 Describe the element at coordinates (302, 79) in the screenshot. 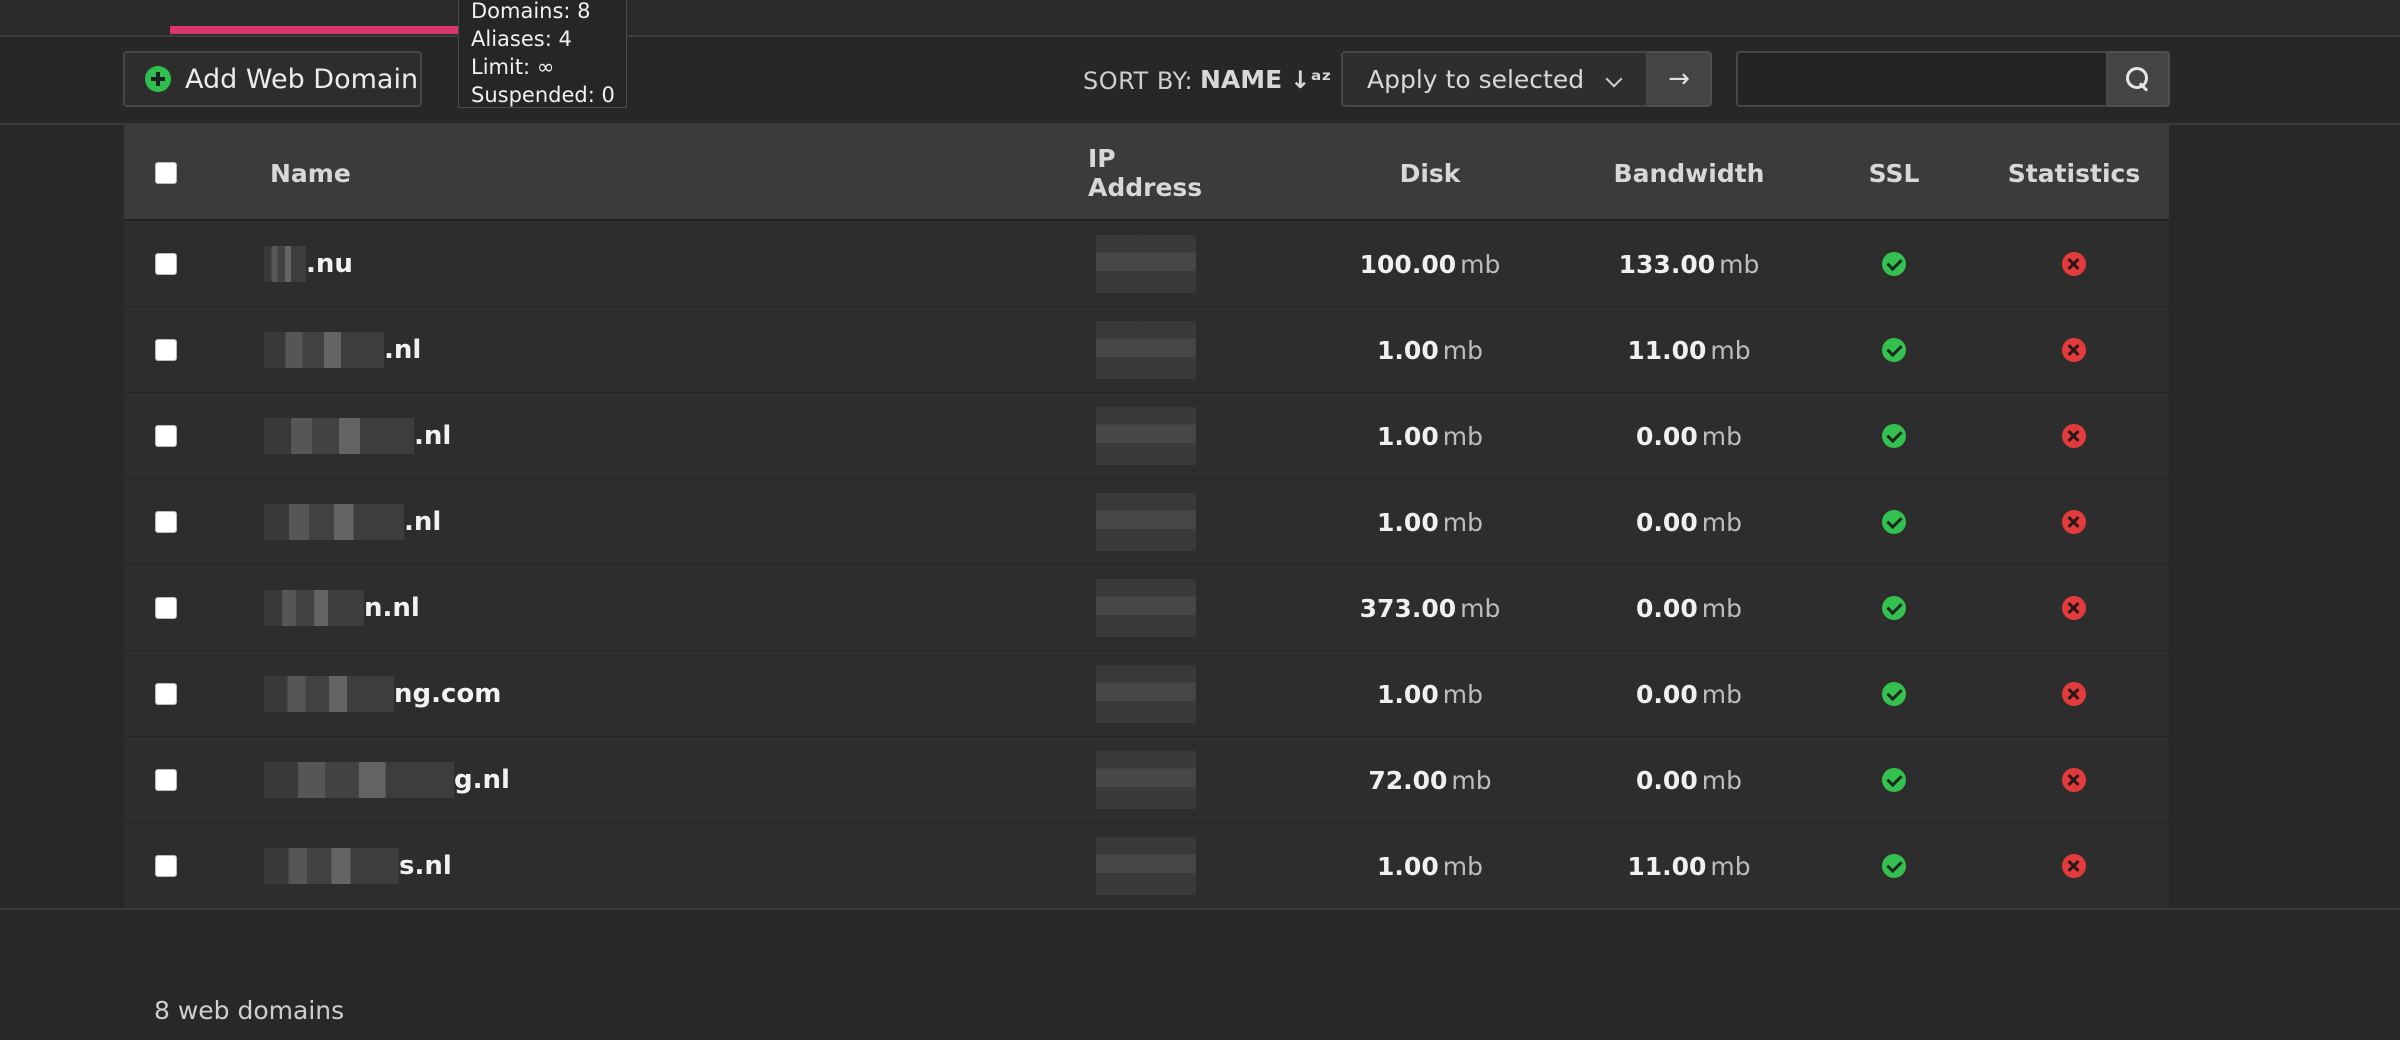

I see `add-web-domain-label: Add Web Domain` at that location.